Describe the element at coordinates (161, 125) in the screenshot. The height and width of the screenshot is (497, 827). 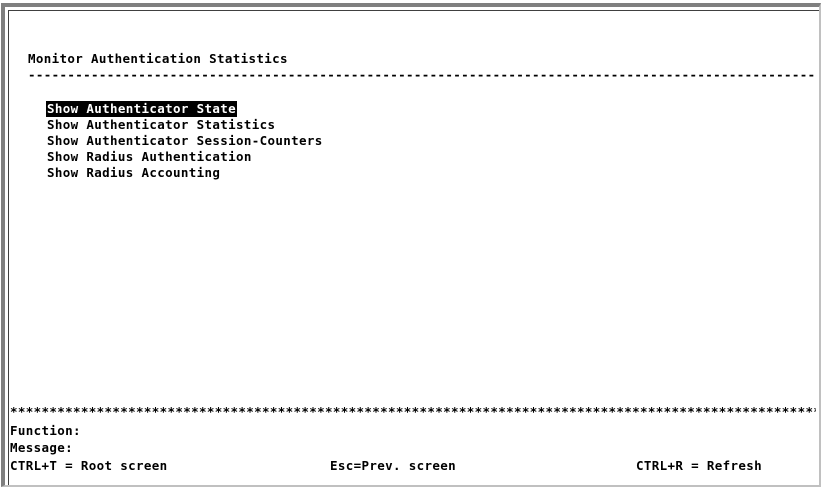
I see `menu-item-show-authenticator-statistics: Show Authenticator Statistics` at that location.